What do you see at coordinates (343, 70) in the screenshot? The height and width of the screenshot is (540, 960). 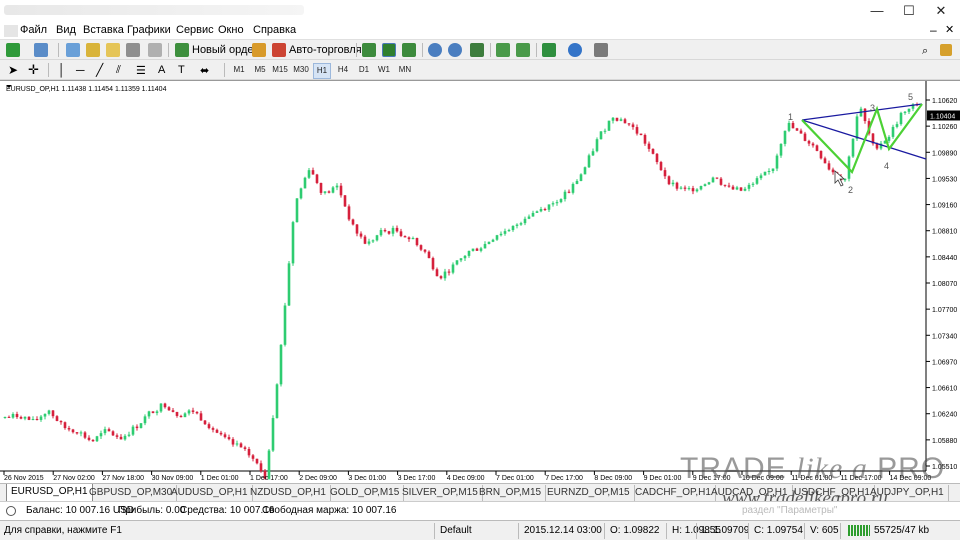 I see `timeframe-h4: H4` at bounding box center [343, 70].